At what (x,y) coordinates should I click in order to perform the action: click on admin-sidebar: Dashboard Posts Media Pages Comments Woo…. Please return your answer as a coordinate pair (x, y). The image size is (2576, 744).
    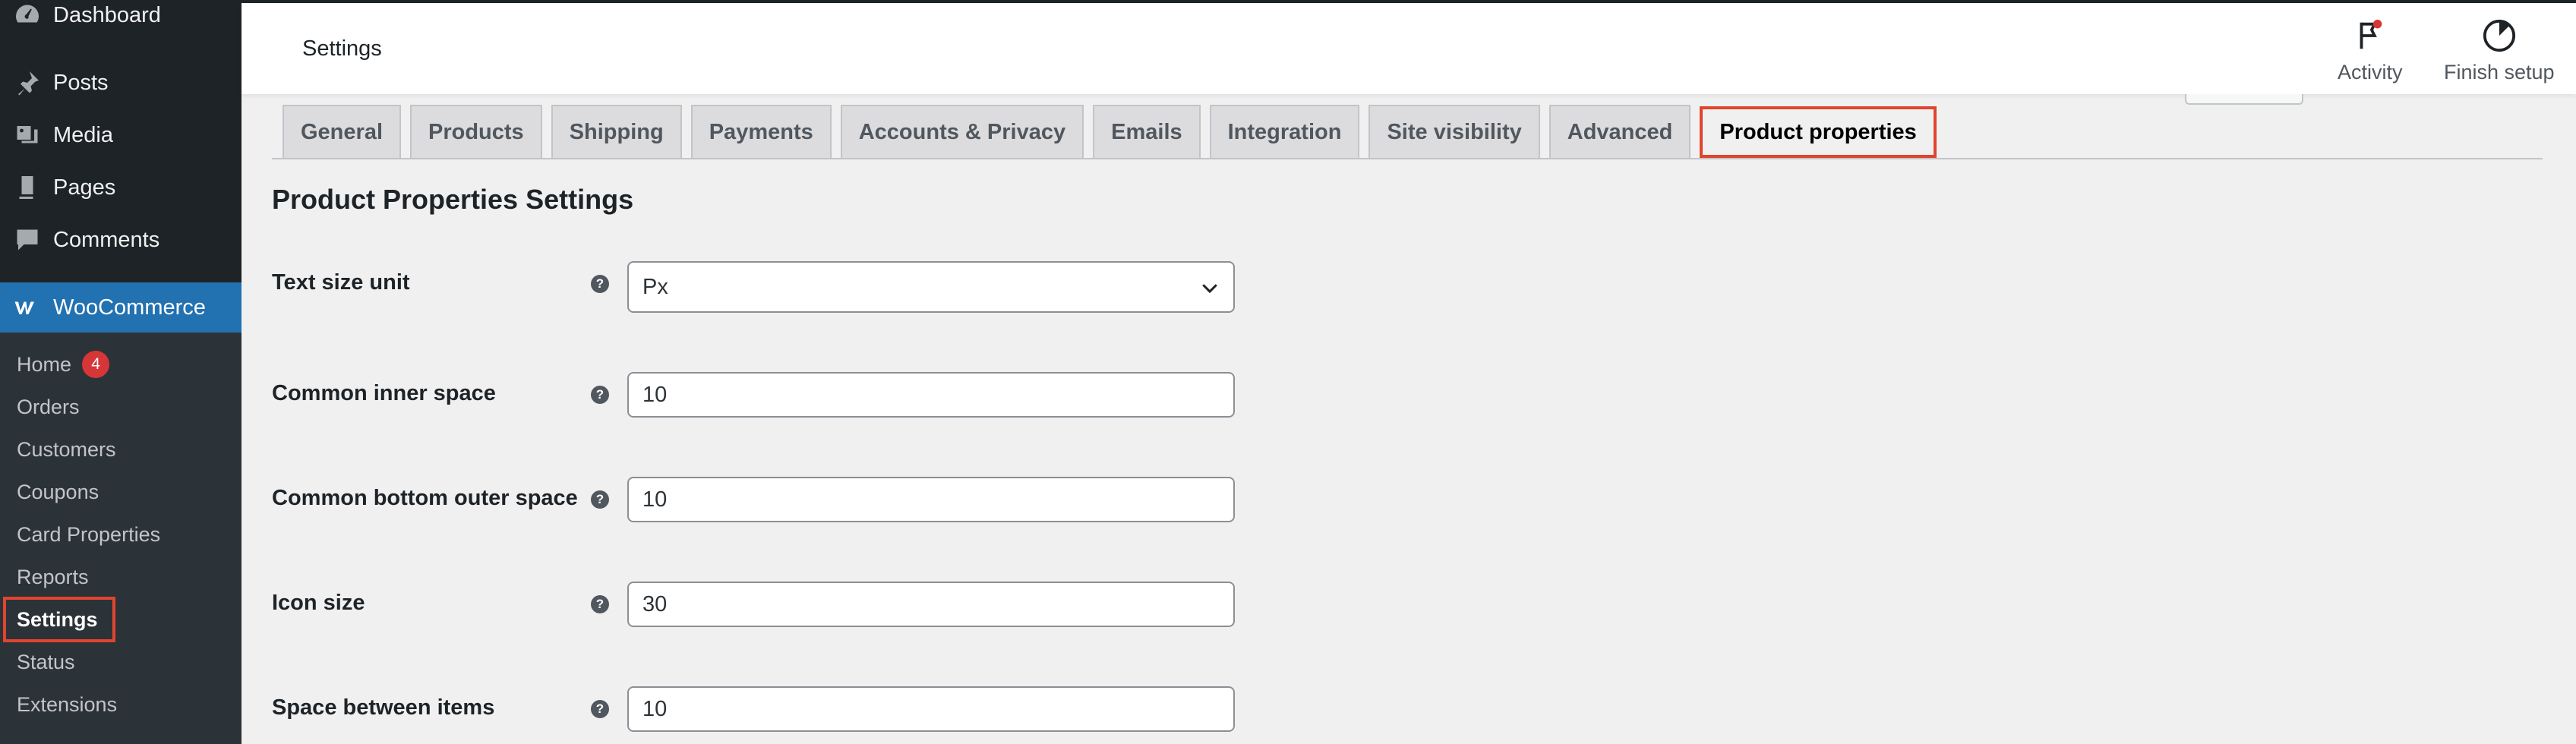
    Looking at the image, I should click on (121, 372).